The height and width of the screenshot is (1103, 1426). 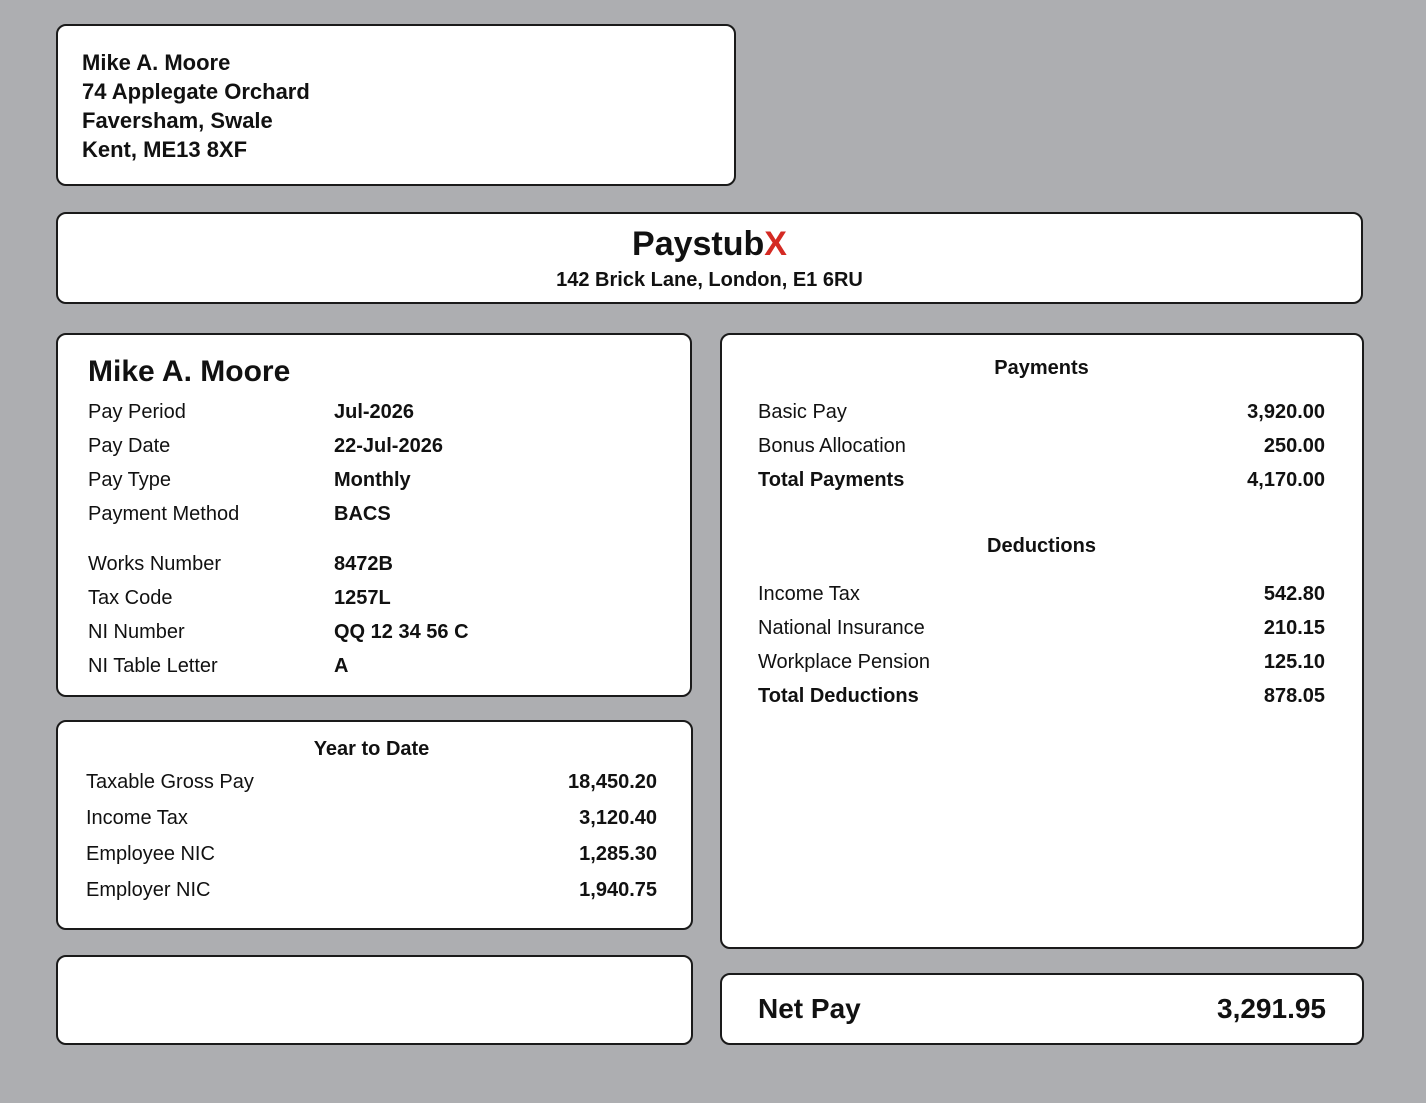 I want to click on payment-value: 3,920.00, so click(x=1286, y=411).